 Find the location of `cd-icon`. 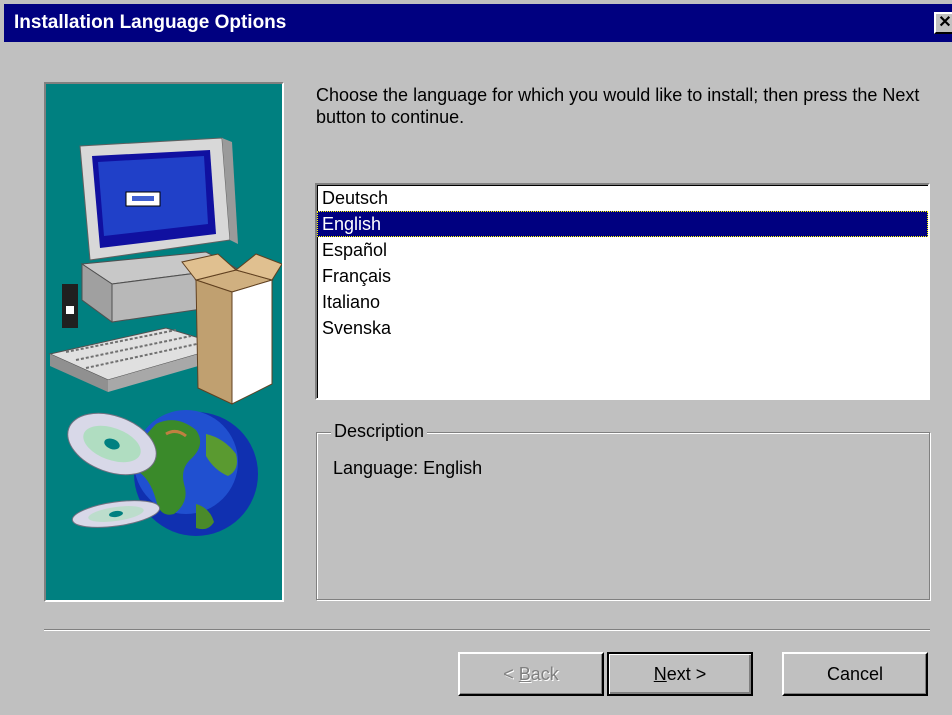

cd-icon is located at coordinates (114, 470).